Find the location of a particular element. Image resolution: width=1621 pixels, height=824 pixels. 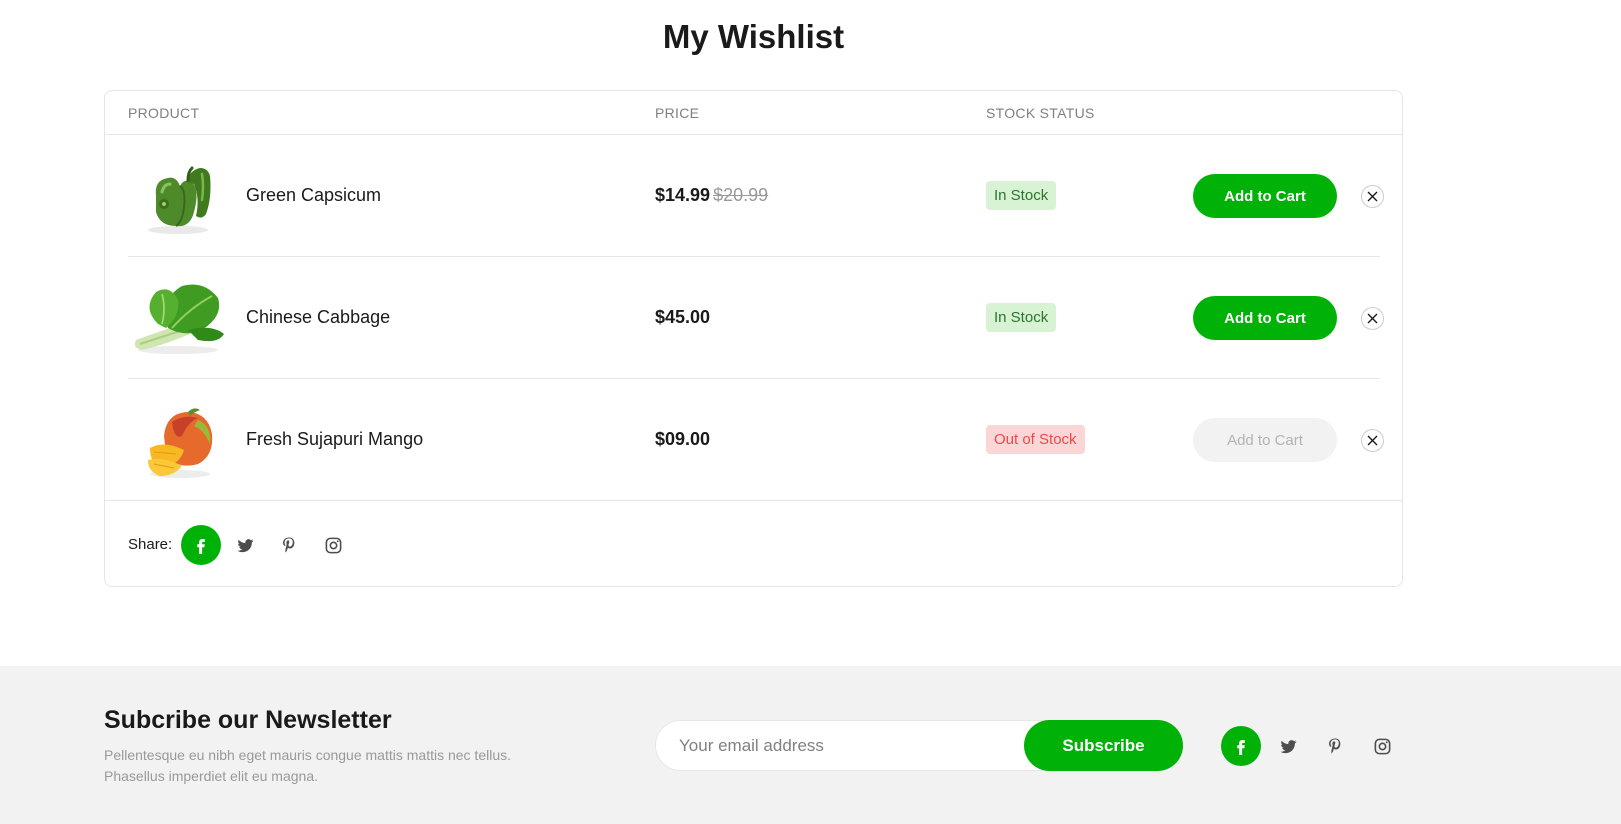

chinese-cabbage-image is located at coordinates (179, 319).